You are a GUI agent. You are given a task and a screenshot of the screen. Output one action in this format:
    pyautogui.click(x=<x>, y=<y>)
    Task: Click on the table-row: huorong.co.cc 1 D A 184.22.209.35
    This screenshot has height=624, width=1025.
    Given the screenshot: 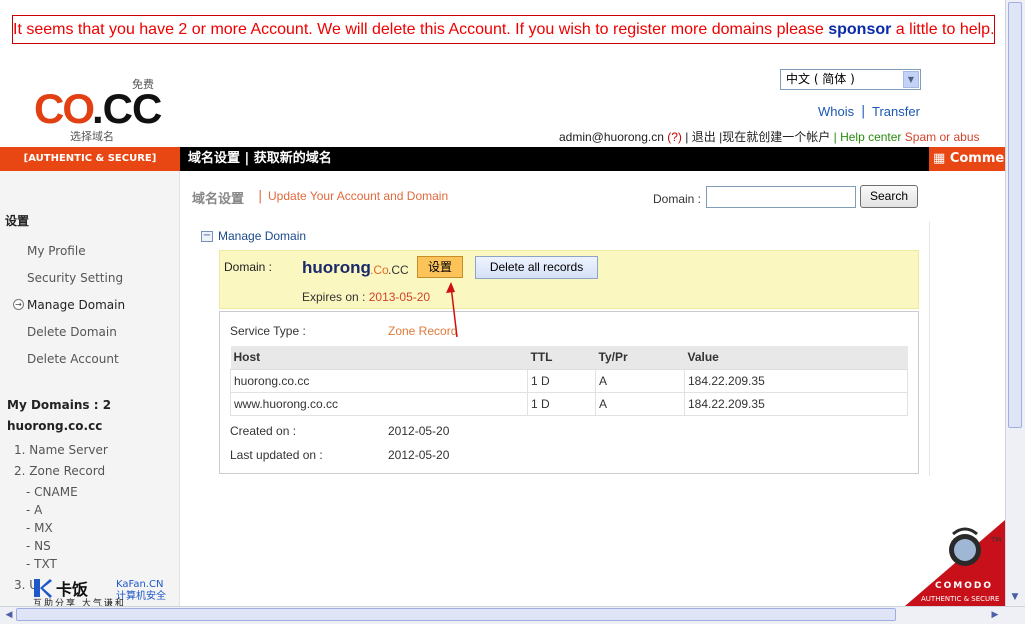 What is the action you would take?
    pyautogui.click(x=569, y=380)
    